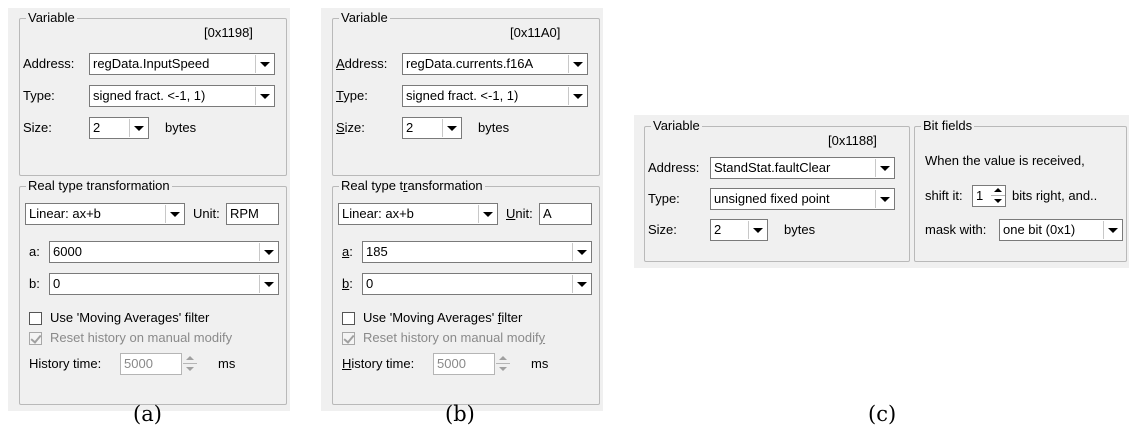 The width and height of the screenshot is (1129, 434). What do you see at coordinates (67, 251) in the screenshot?
I see `a-value: 6000` at bounding box center [67, 251].